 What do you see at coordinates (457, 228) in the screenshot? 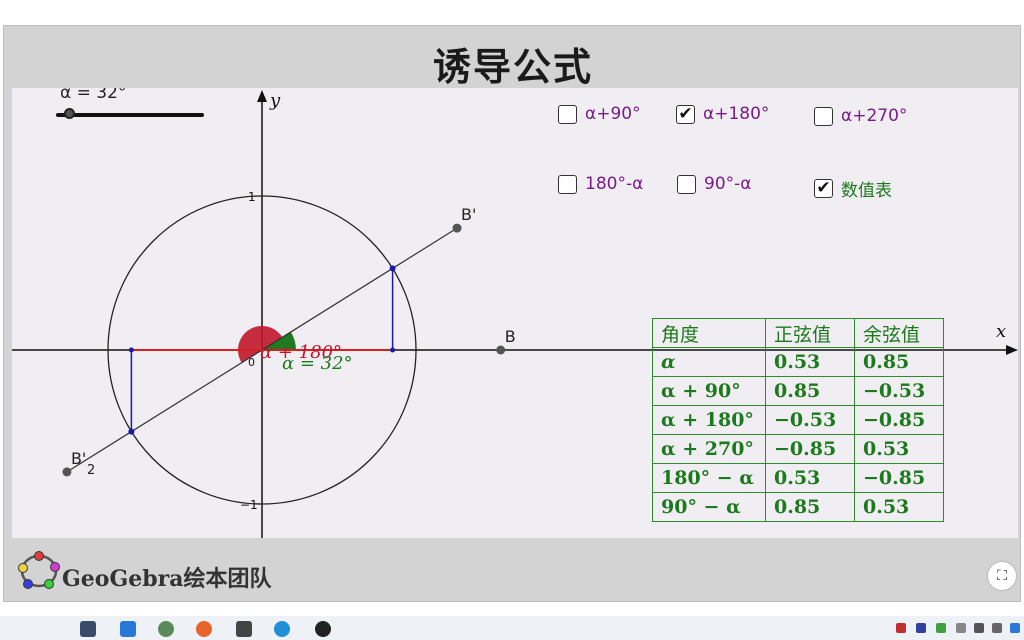
I see `point-b-prime` at bounding box center [457, 228].